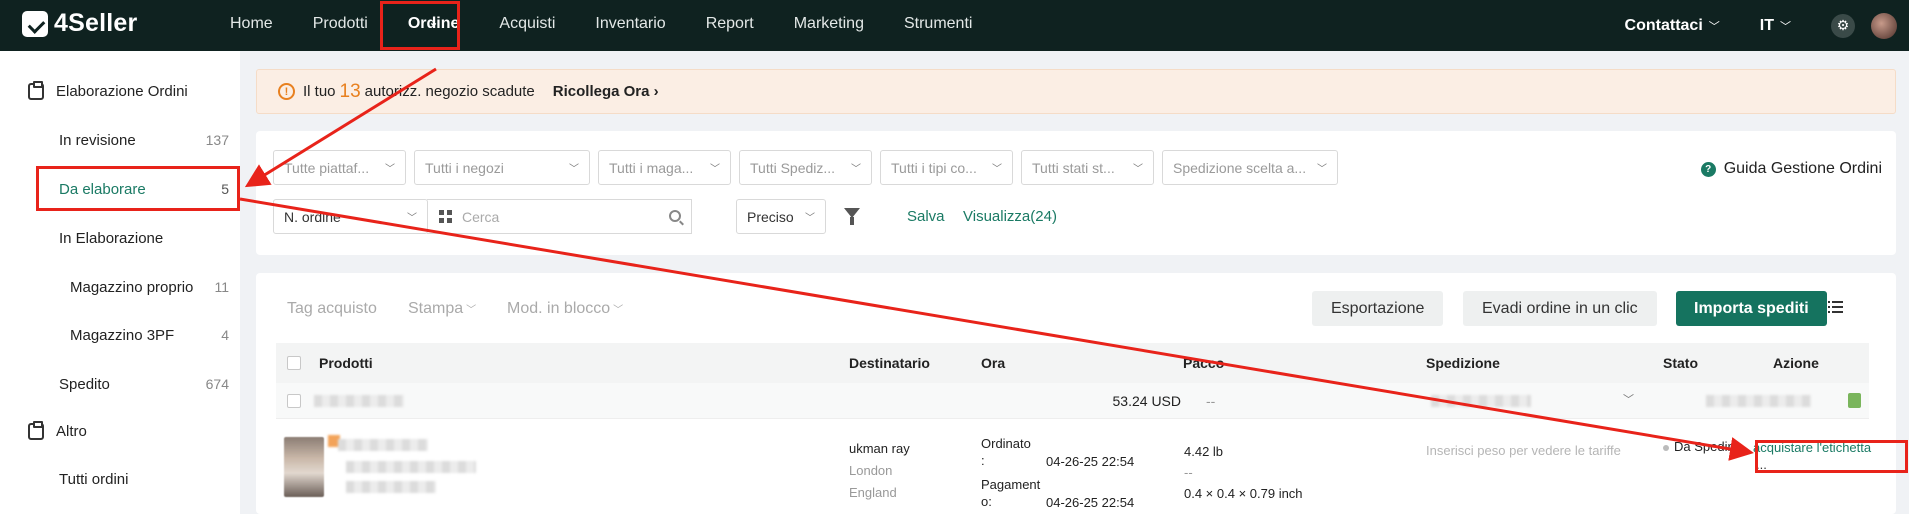 The width and height of the screenshot is (1909, 514). What do you see at coordinates (1010, 216) in the screenshot?
I see `view-link: Visualizza(24)` at bounding box center [1010, 216].